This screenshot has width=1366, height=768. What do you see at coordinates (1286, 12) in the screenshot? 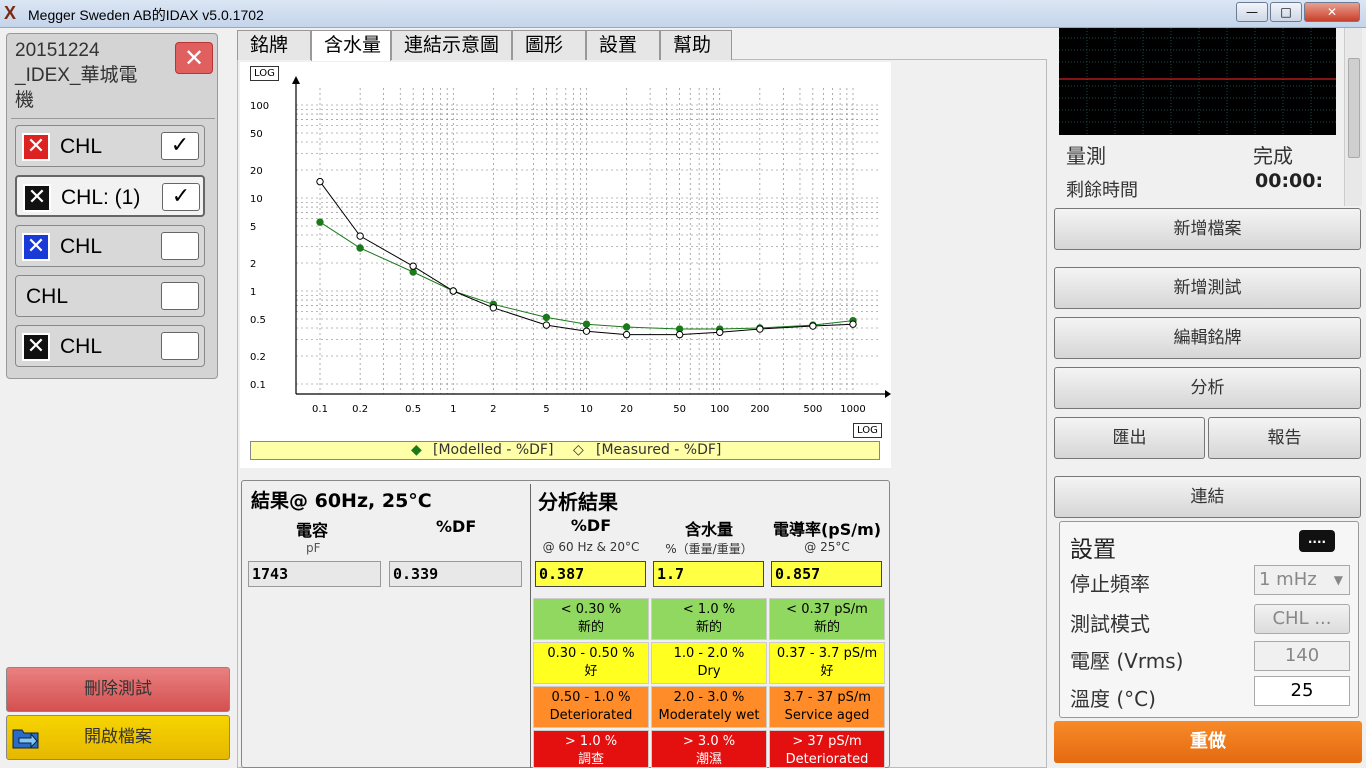
I see `maximize-button: □` at bounding box center [1286, 12].